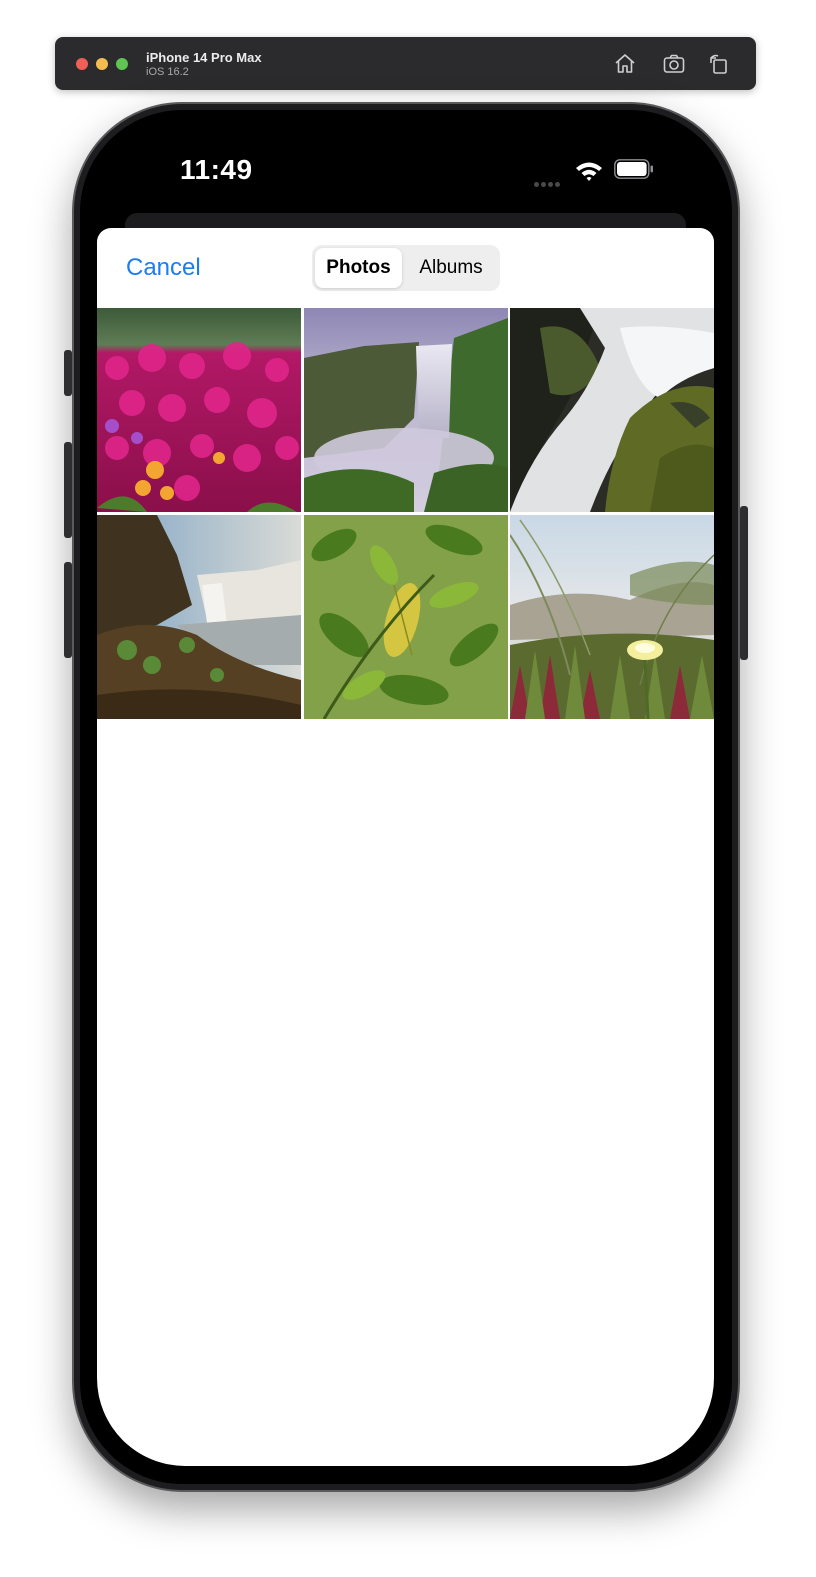 This screenshot has width=816, height=1577. Describe the element at coordinates (358, 268) in the screenshot. I see `segment-photos: Photos` at that location.